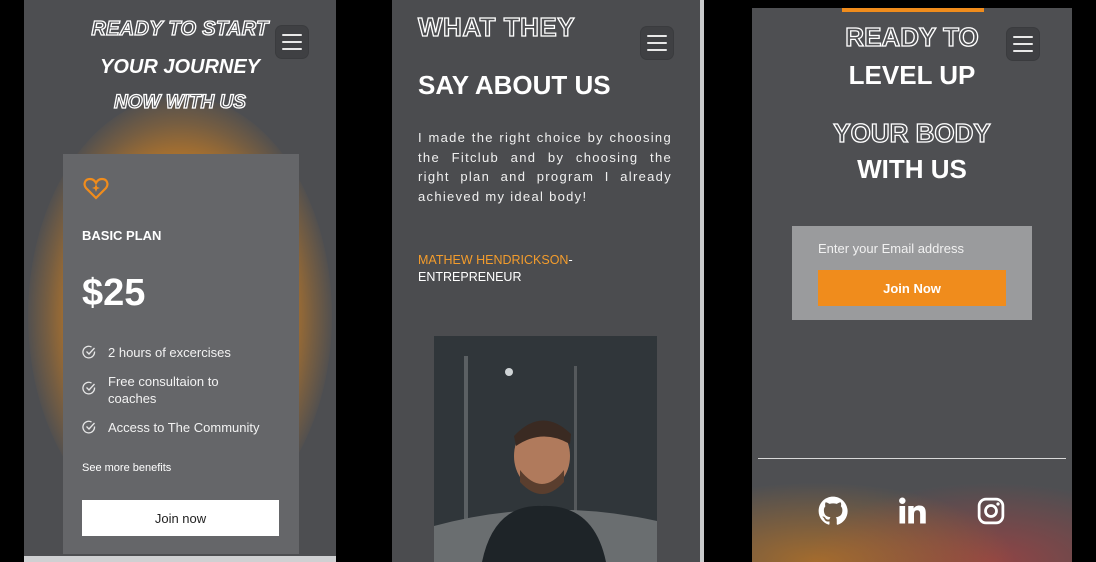 This screenshot has width=1096, height=562. What do you see at coordinates (913, 10) in the screenshot?
I see `accent-bar` at bounding box center [913, 10].